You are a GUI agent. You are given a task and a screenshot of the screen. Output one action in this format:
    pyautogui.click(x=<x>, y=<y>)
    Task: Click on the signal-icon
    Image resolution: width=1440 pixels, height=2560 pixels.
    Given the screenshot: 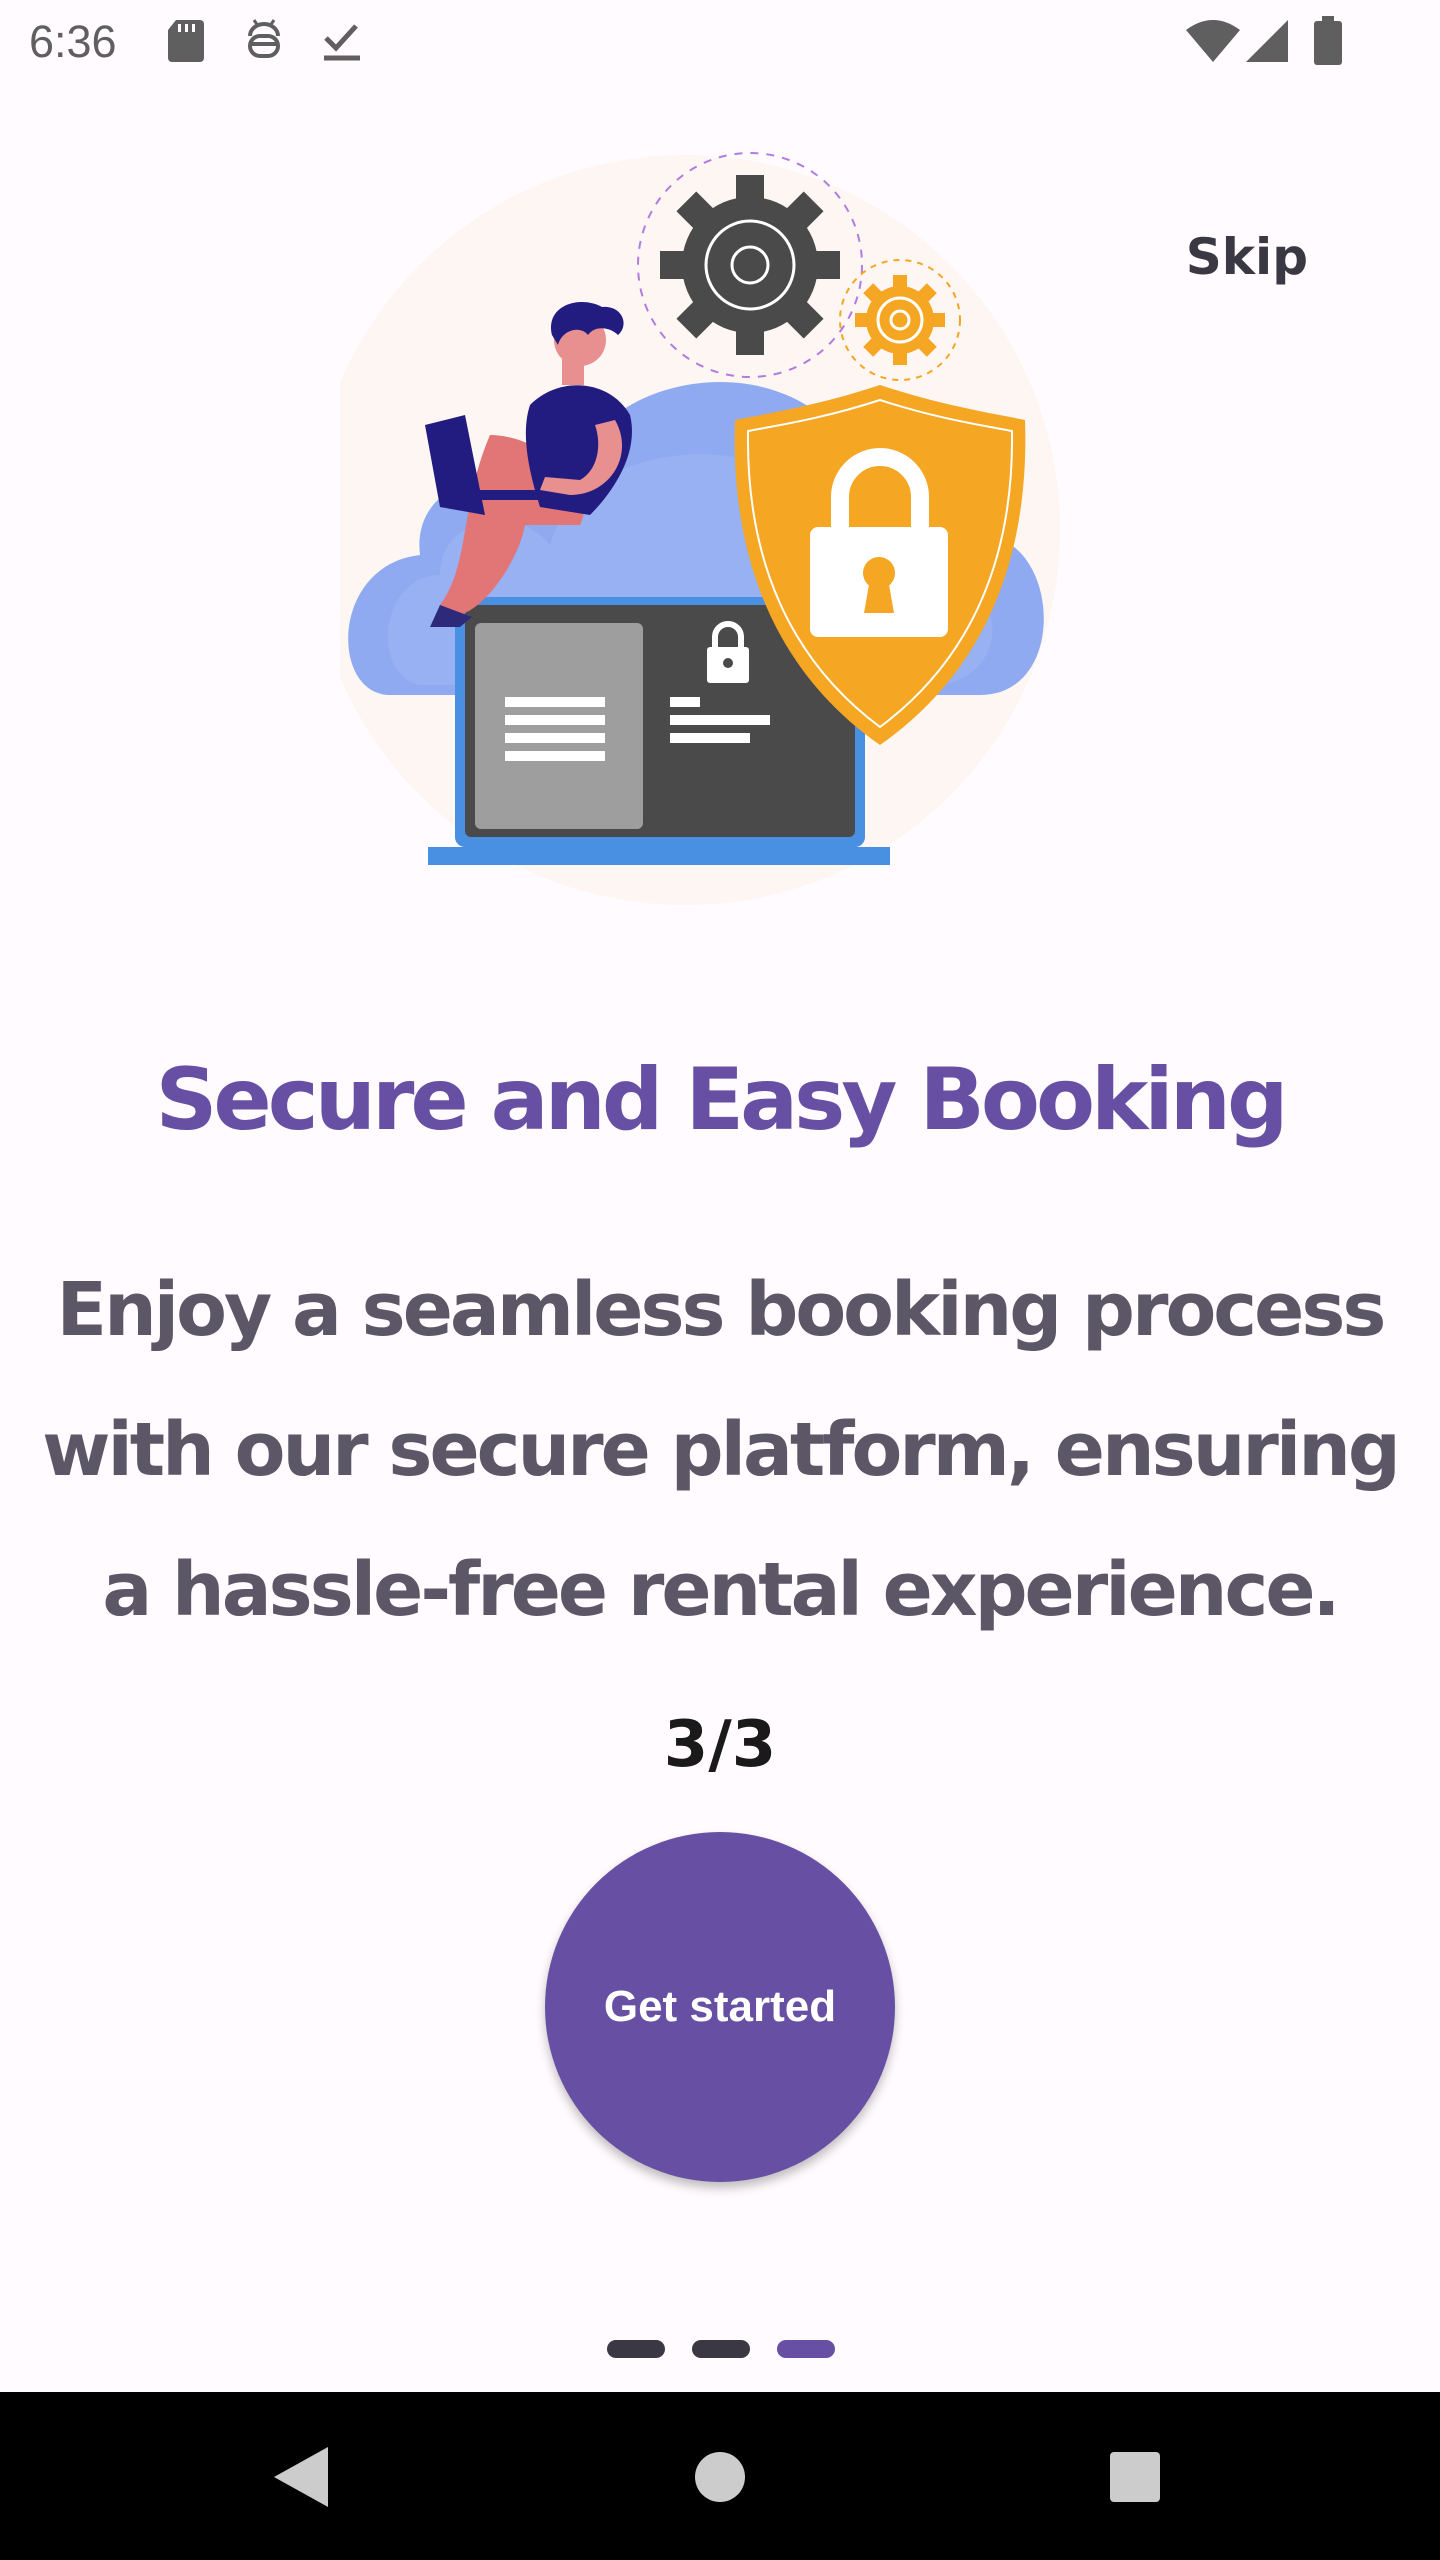 What is the action you would take?
    pyautogui.click(x=1267, y=41)
    